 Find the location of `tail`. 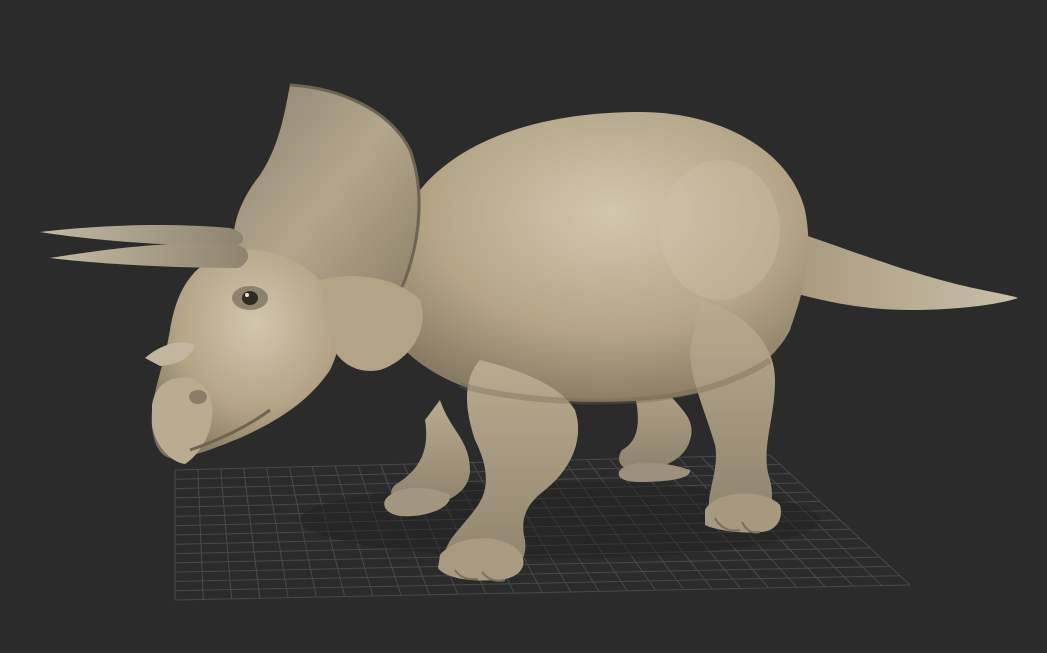

tail is located at coordinates (904, 270).